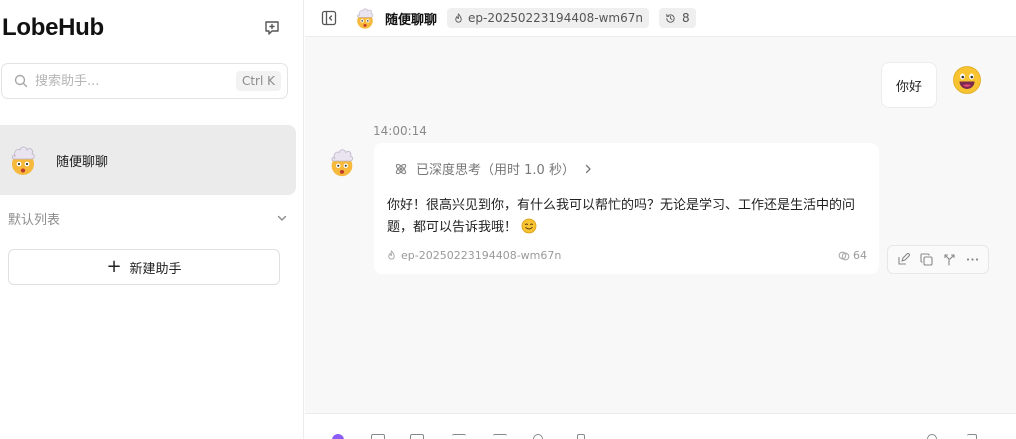  I want to click on settings-icon, so click(932, 436).